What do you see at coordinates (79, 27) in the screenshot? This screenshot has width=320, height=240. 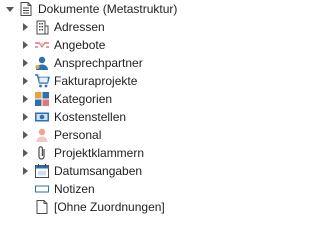 I see `tree-item-label: Adressen` at bounding box center [79, 27].